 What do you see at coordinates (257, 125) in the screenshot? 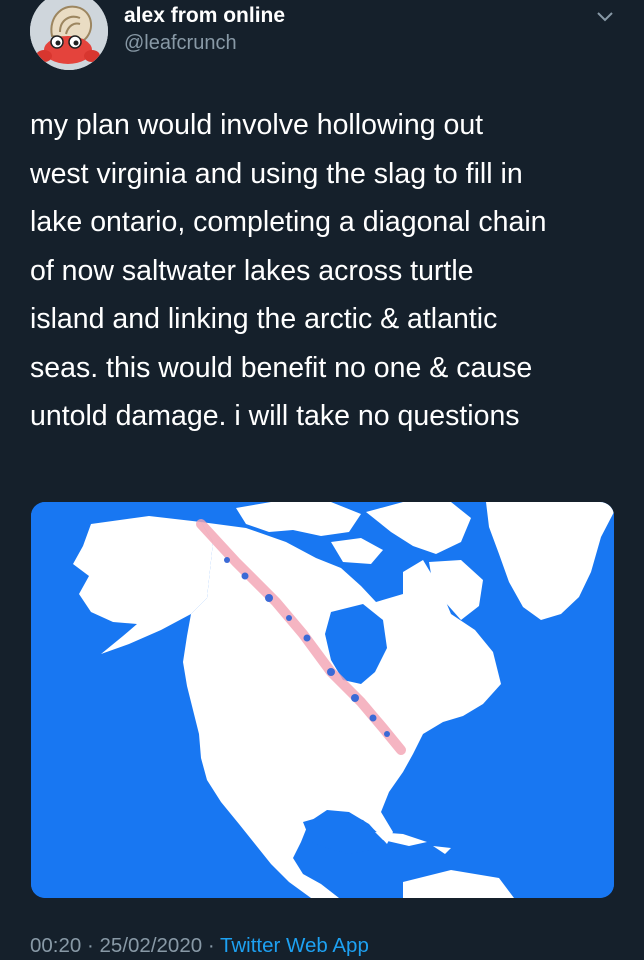
I see `tweet-text-line: my plan would involve hollowing out` at bounding box center [257, 125].